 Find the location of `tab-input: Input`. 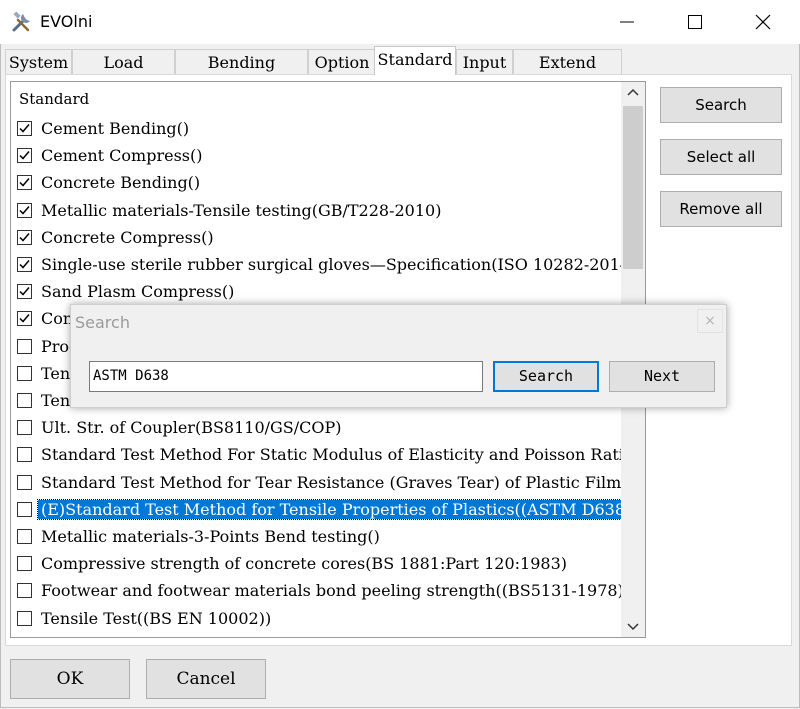

tab-input: Input is located at coordinates (484, 61).